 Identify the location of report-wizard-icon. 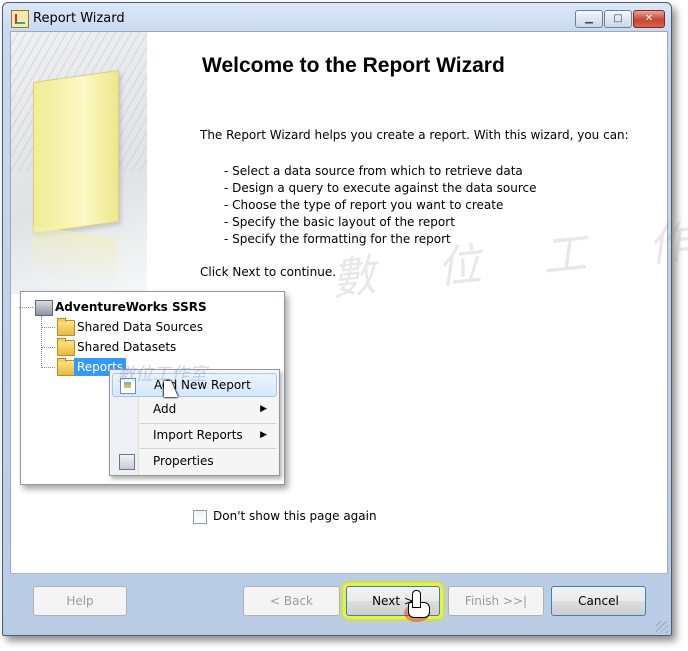
(20, 19).